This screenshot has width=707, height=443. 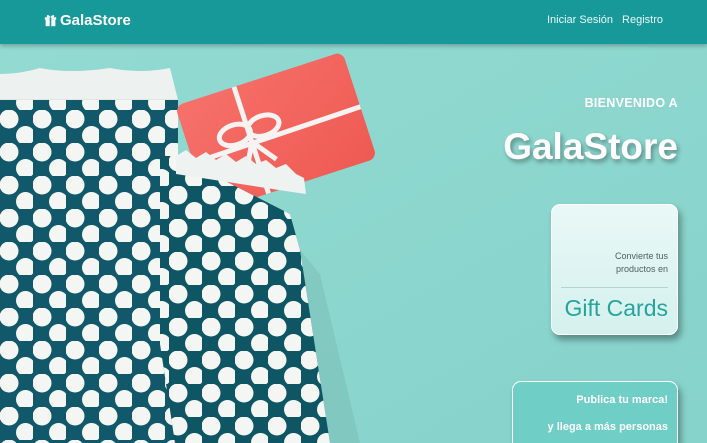 What do you see at coordinates (353, 22) in the screenshot?
I see `navbar: GalaStore Iniciar Sesión Registro` at bounding box center [353, 22].